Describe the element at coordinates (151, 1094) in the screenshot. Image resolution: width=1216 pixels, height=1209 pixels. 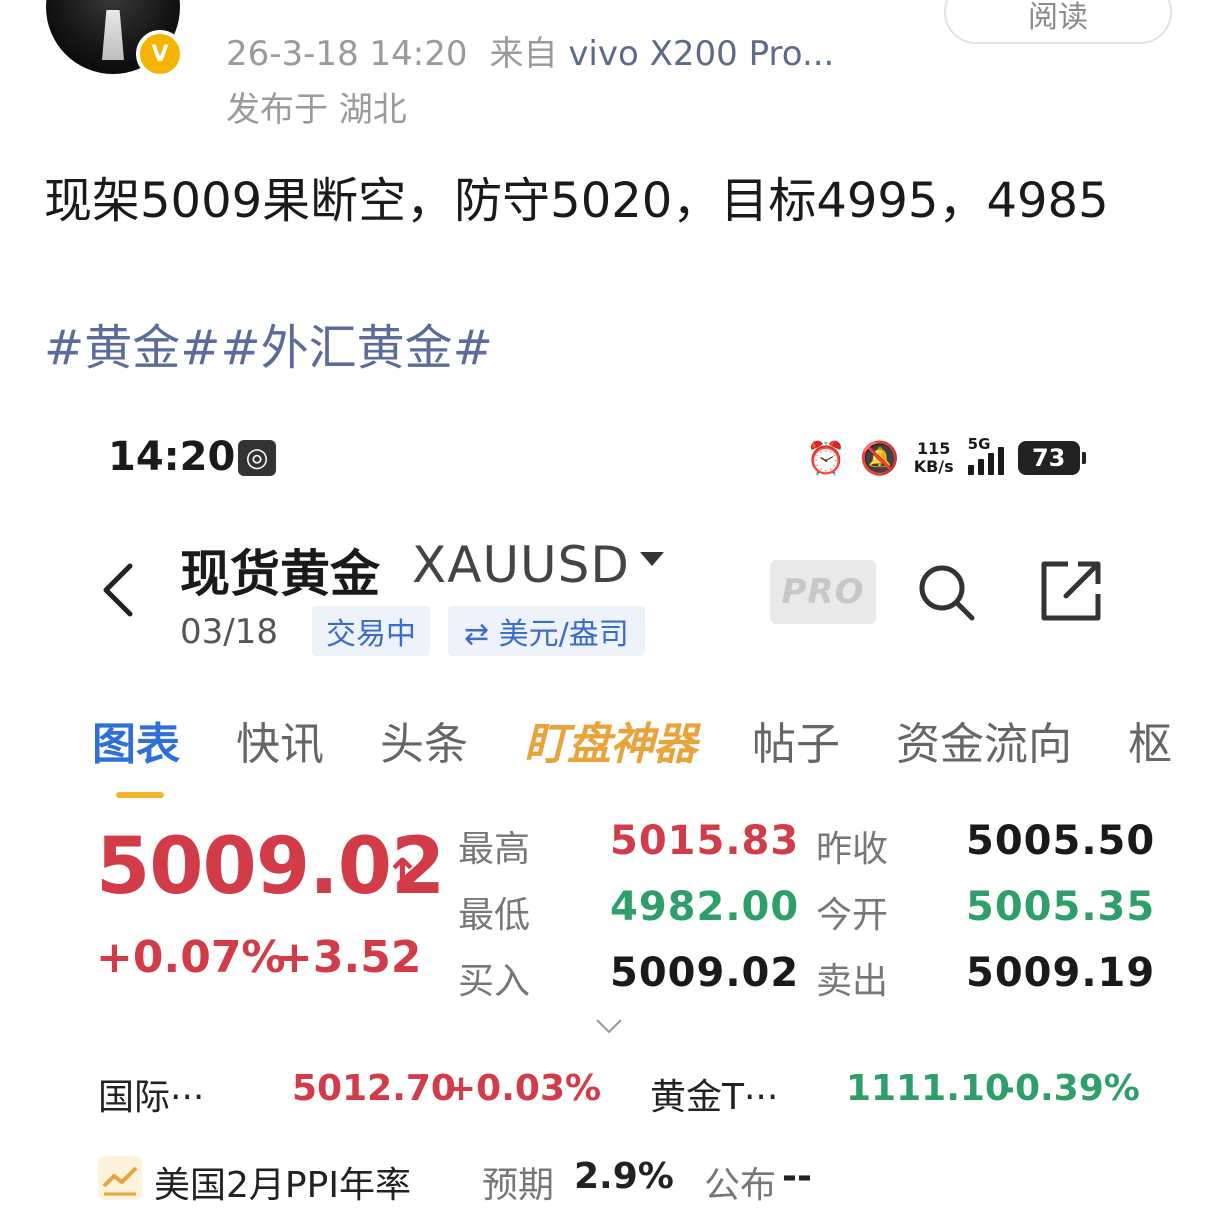
I see `related-name-intl: 国际···` at that location.